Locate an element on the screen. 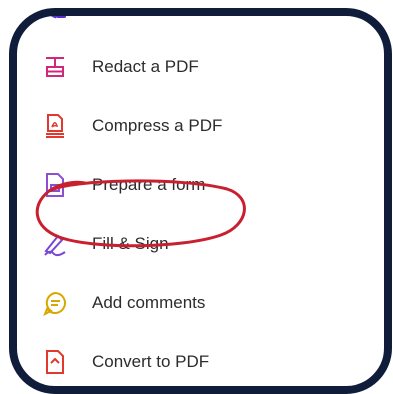 This screenshot has width=393, height=394. menu-item-label: Convert to PDF is located at coordinates (151, 361).